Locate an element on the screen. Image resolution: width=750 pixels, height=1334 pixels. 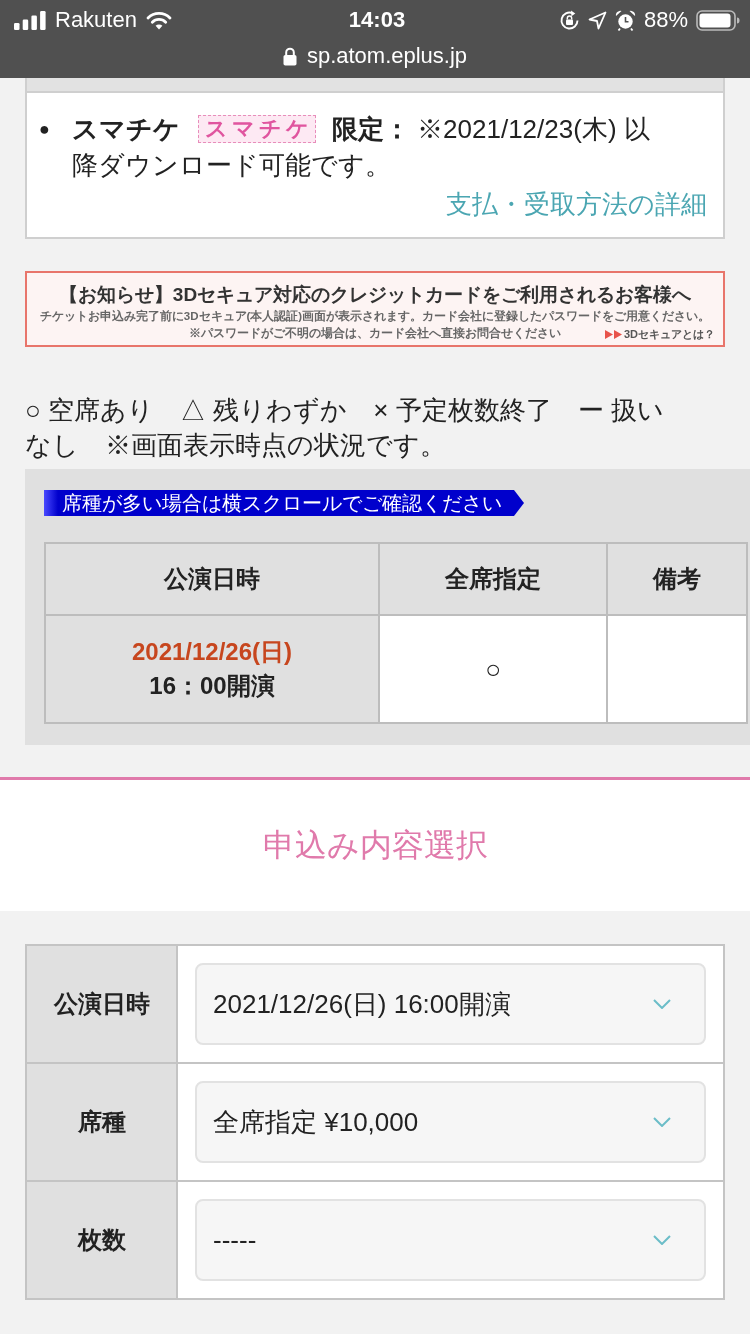
wifi-icon is located at coordinates (158, 20).